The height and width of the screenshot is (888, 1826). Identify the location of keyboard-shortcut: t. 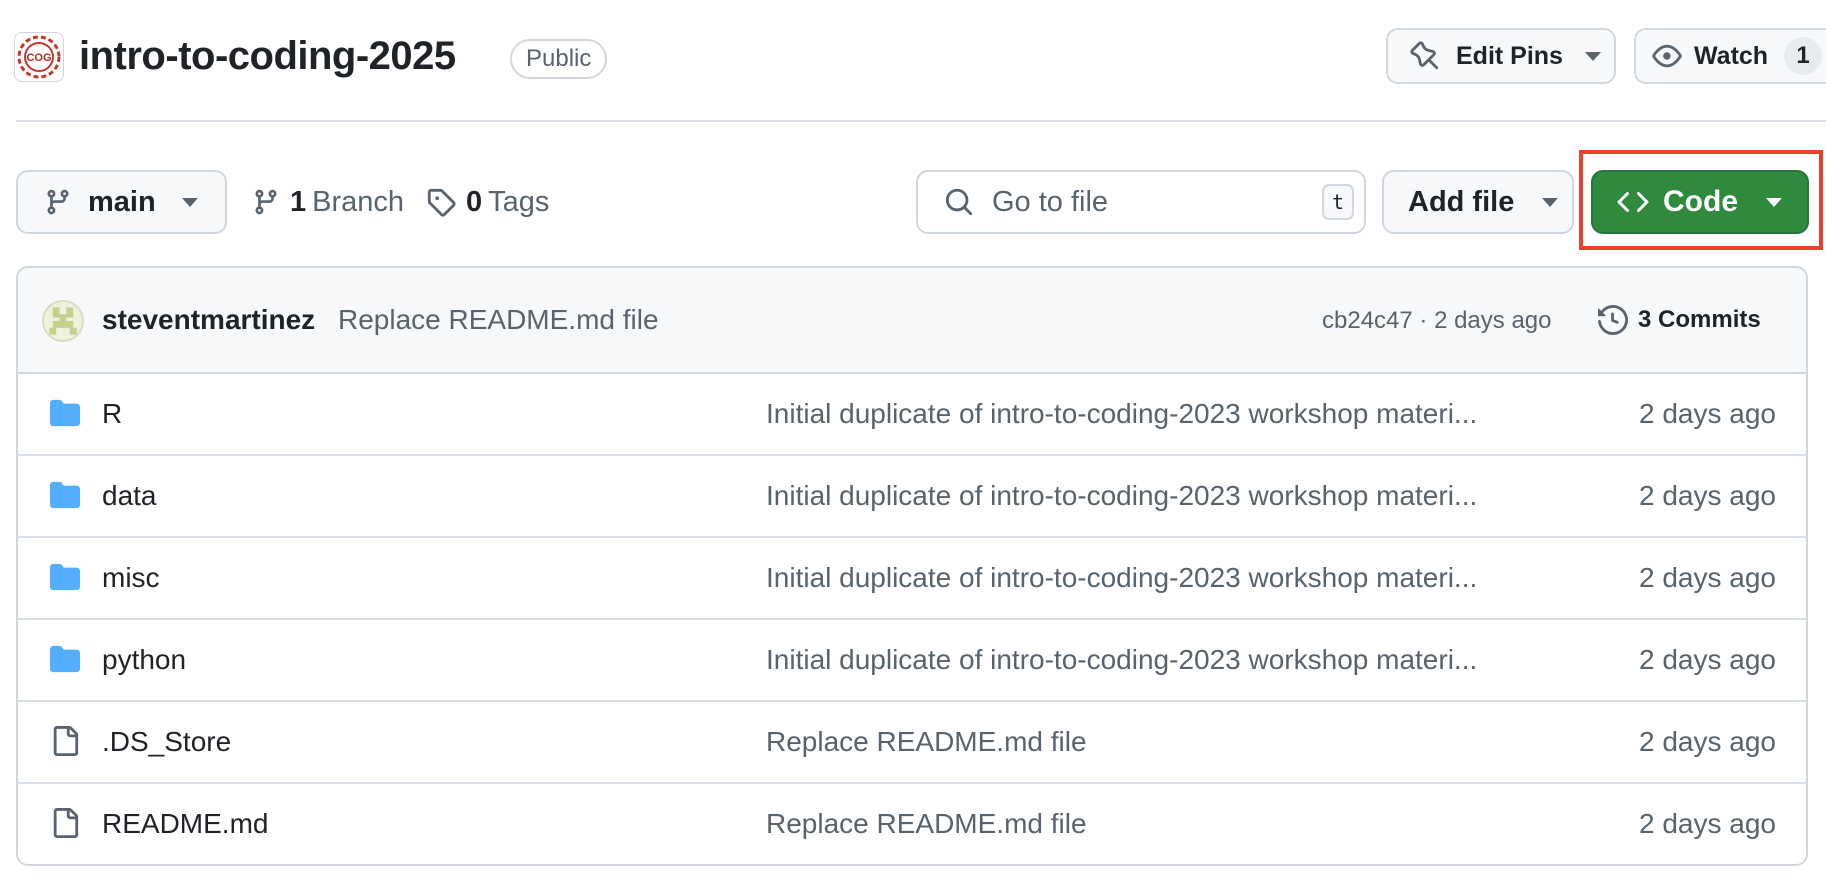
(1338, 202).